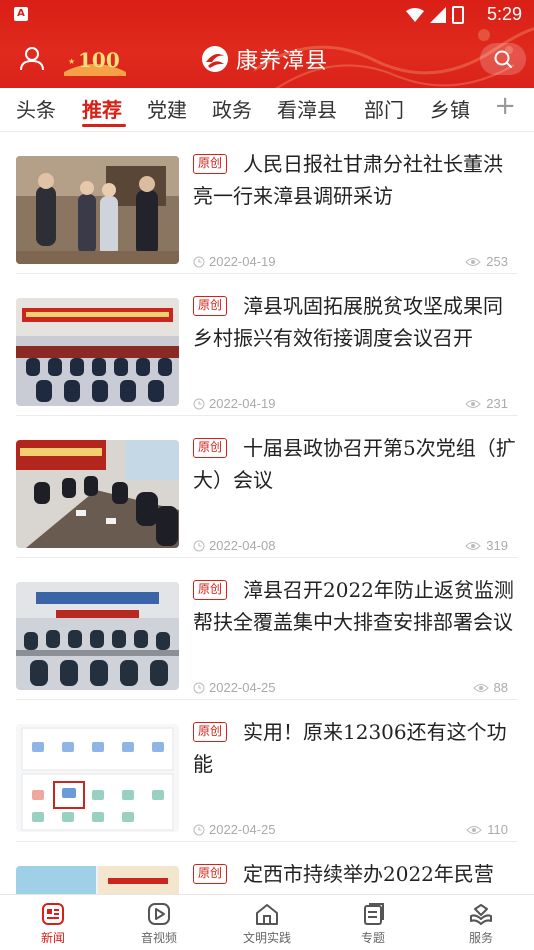 This screenshot has width=534, height=950. Describe the element at coordinates (497, 403) in the screenshot. I see `news-views-count: 231` at that location.